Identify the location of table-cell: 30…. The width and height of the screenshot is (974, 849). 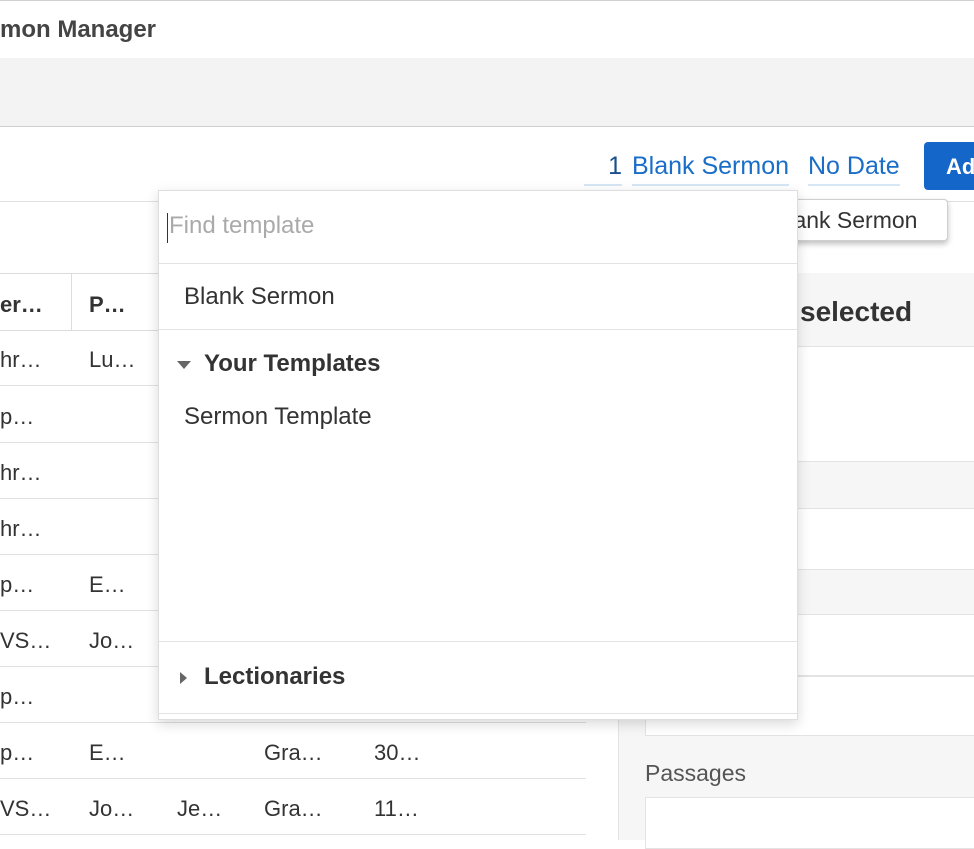
(397, 752).